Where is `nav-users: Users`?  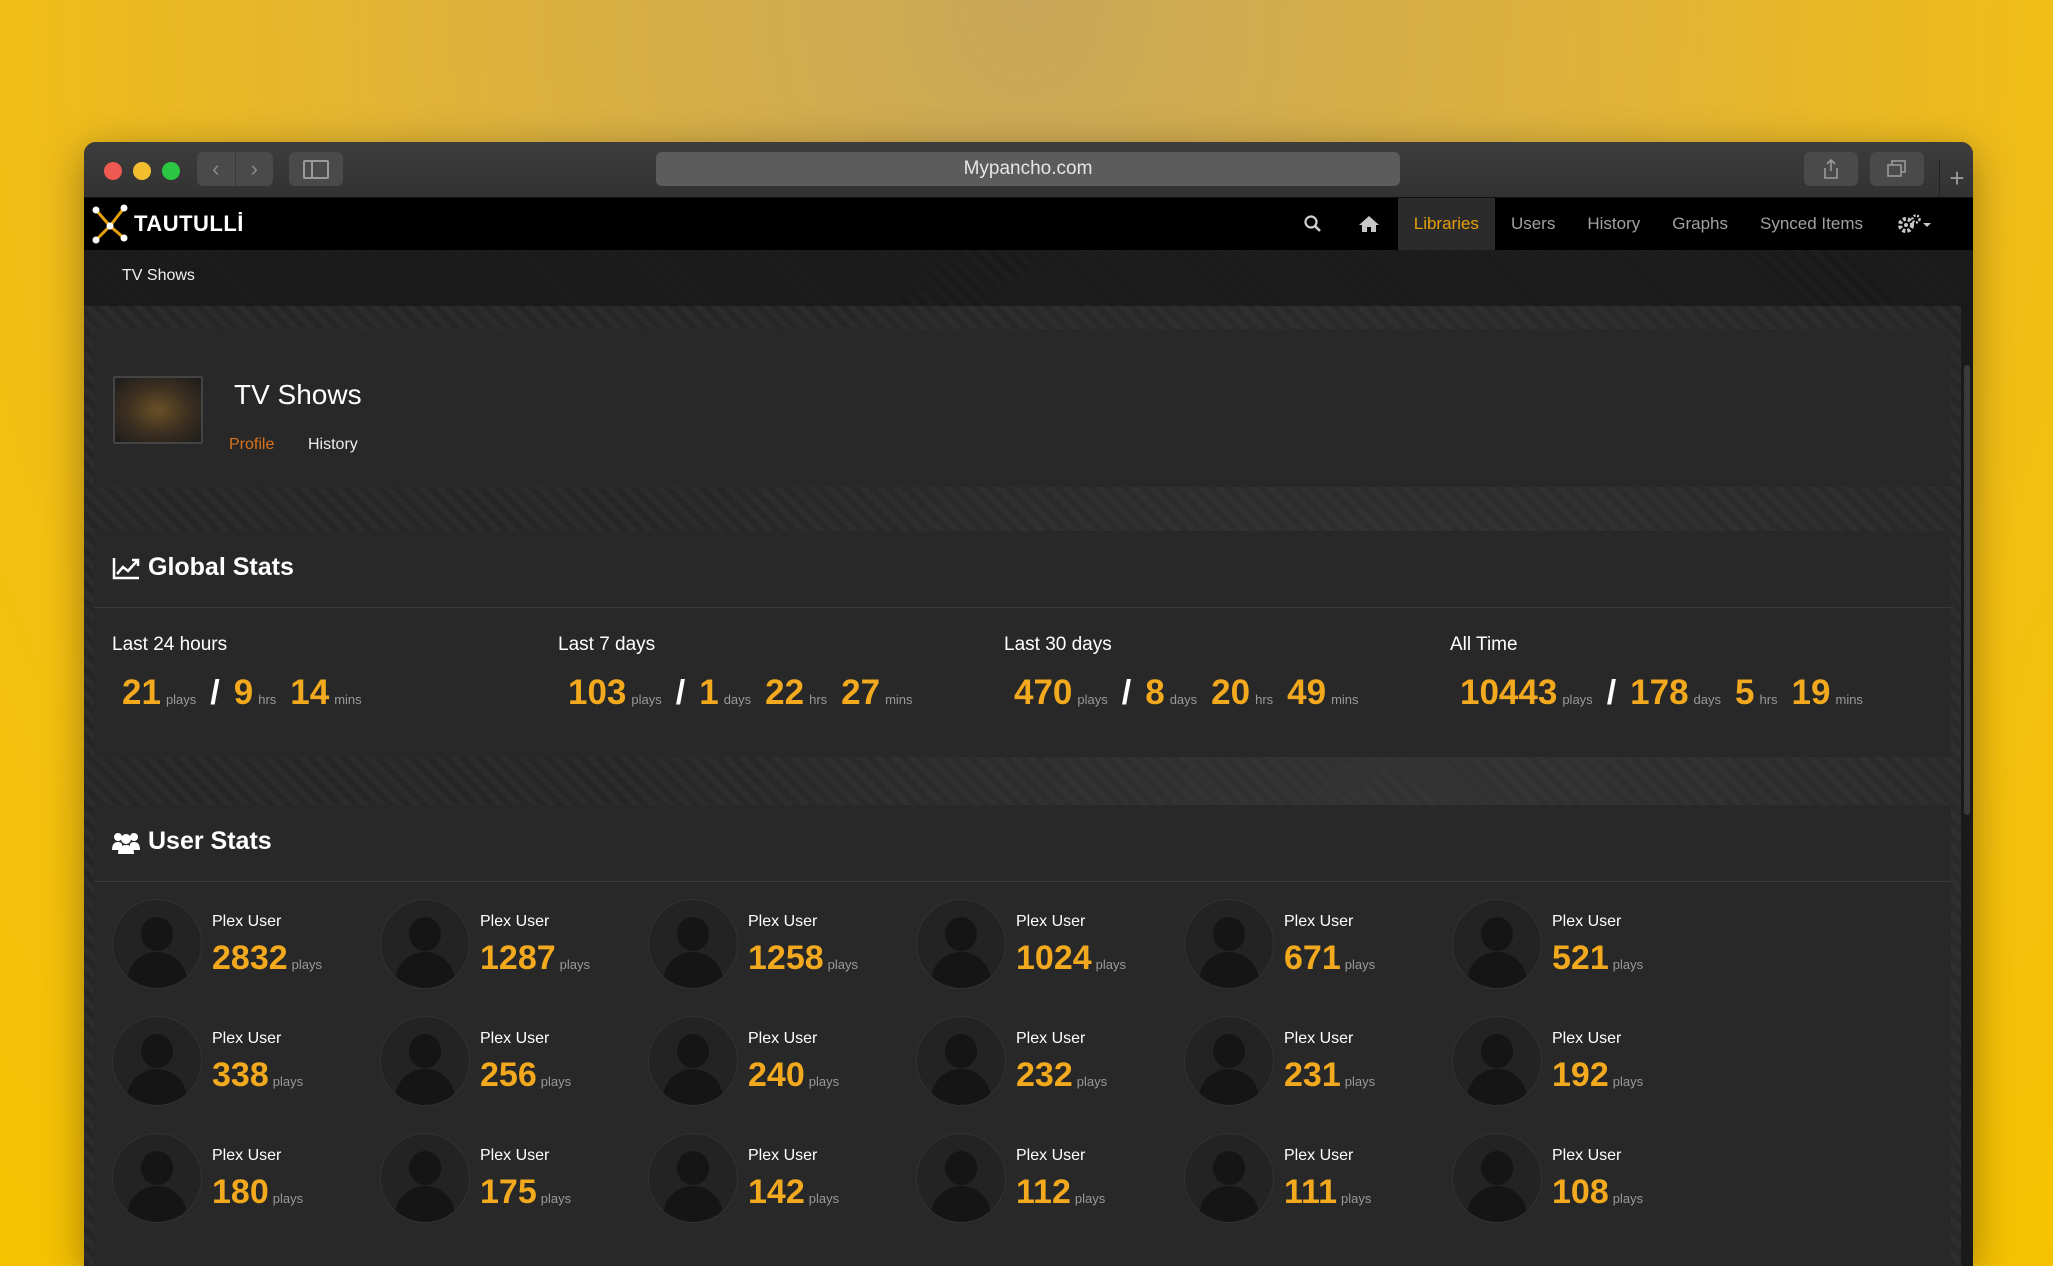
nav-users: Users is located at coordinates (1533, 224).